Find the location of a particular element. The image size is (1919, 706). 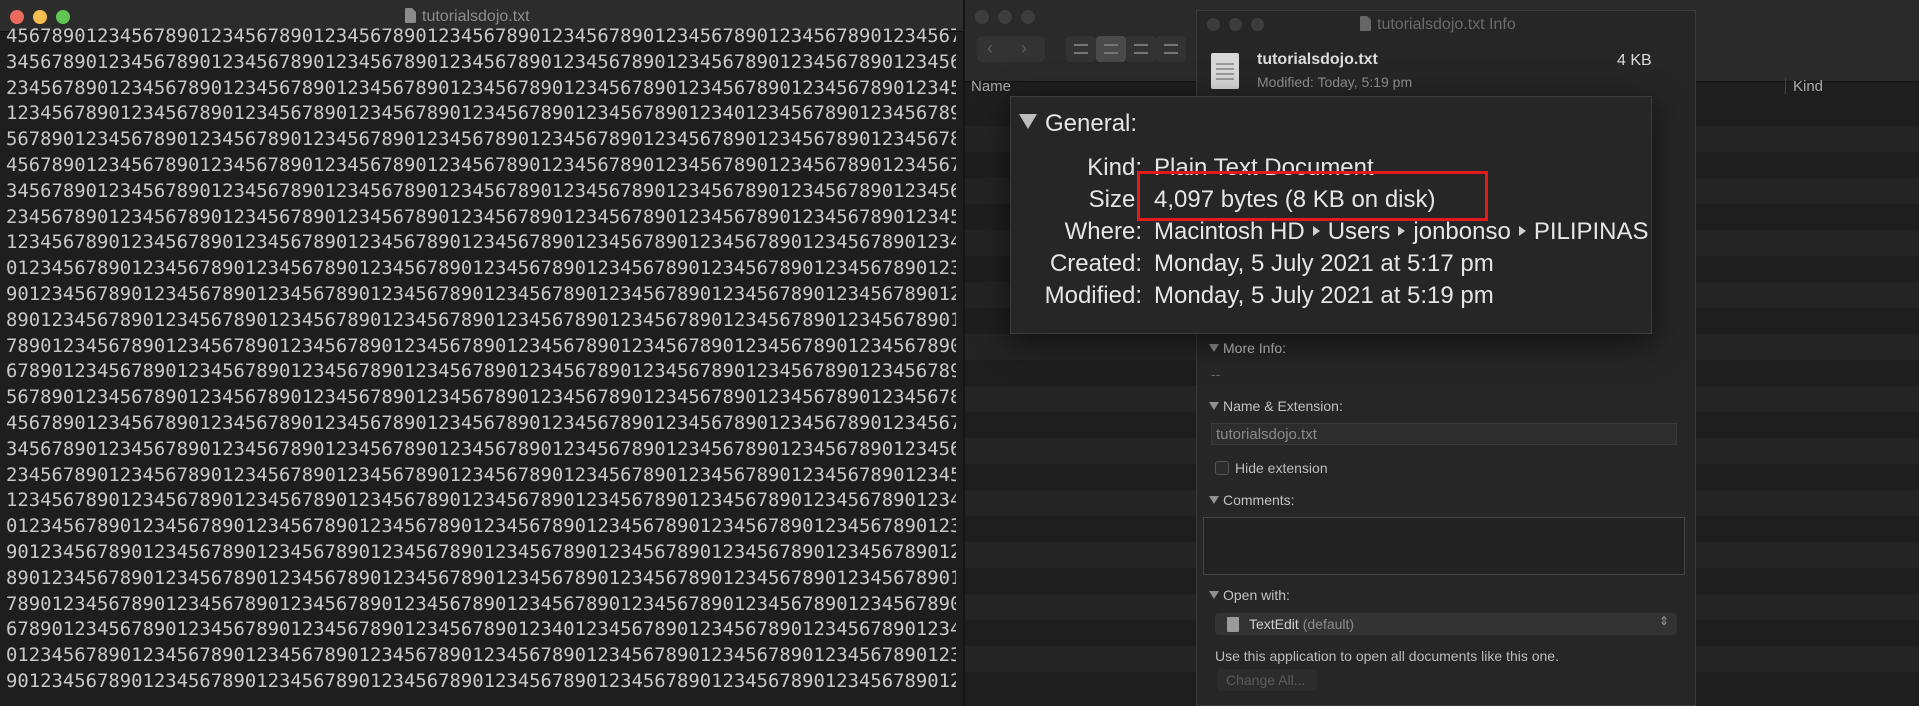

column-kind: Kind is located at coordinates (1808, 86).